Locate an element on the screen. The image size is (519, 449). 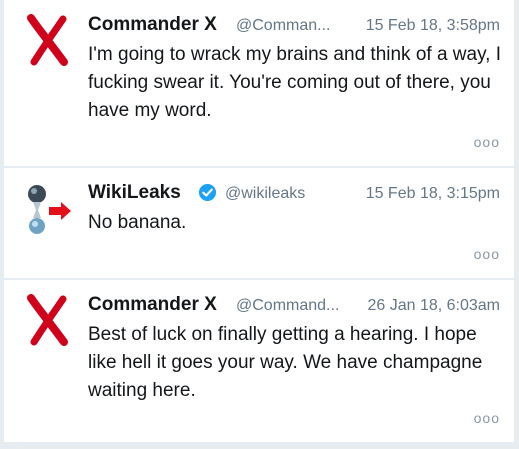
author-name: WikiLeaks is located at coordinates (134, 193).